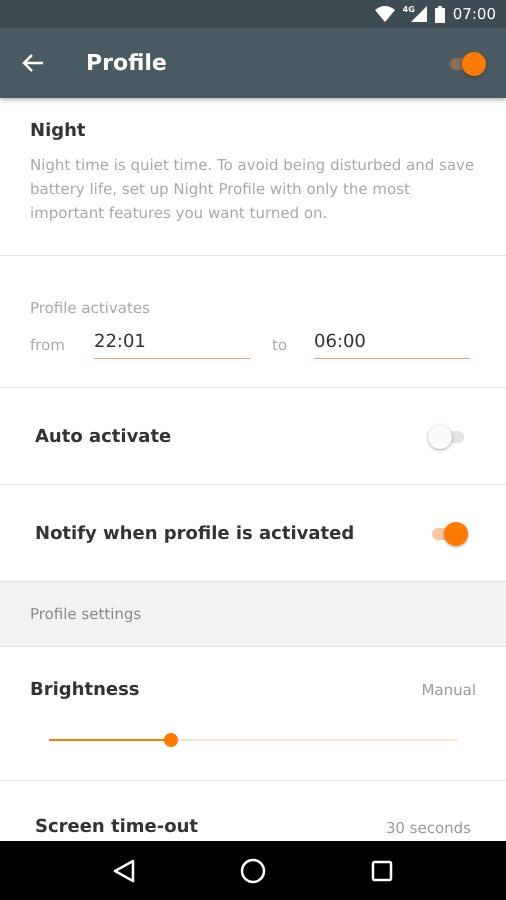  Describe the element at coordinates (466, 63) in the screenshot. I see `profile-switch` at that location.